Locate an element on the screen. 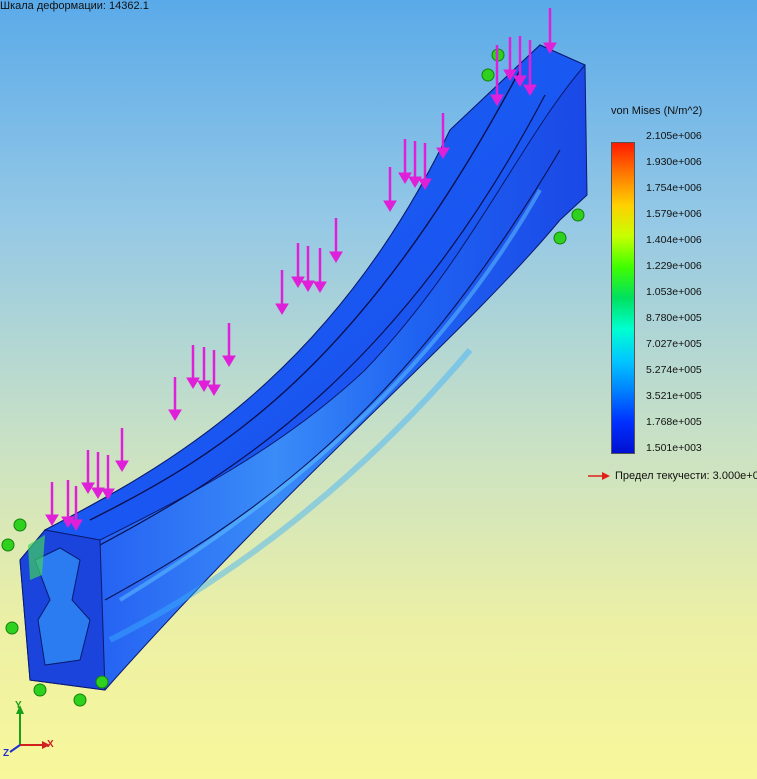 The image size is (757, 779). legend-tick: 2.105e+006 is located at coordinates (674, 136).